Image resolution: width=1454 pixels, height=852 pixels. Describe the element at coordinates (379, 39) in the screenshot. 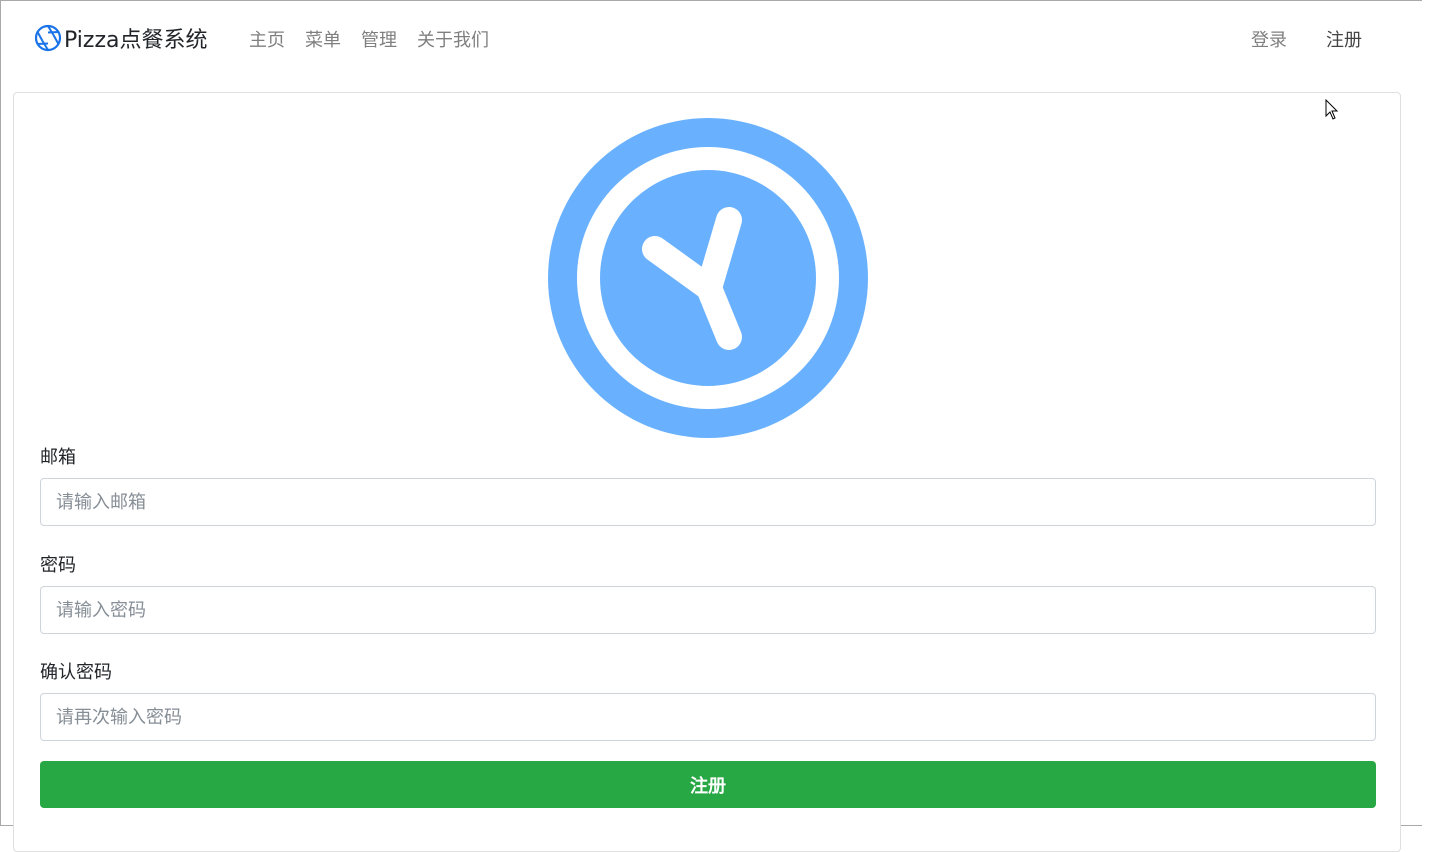

I see `nav-link-admin: 管理` at that location.